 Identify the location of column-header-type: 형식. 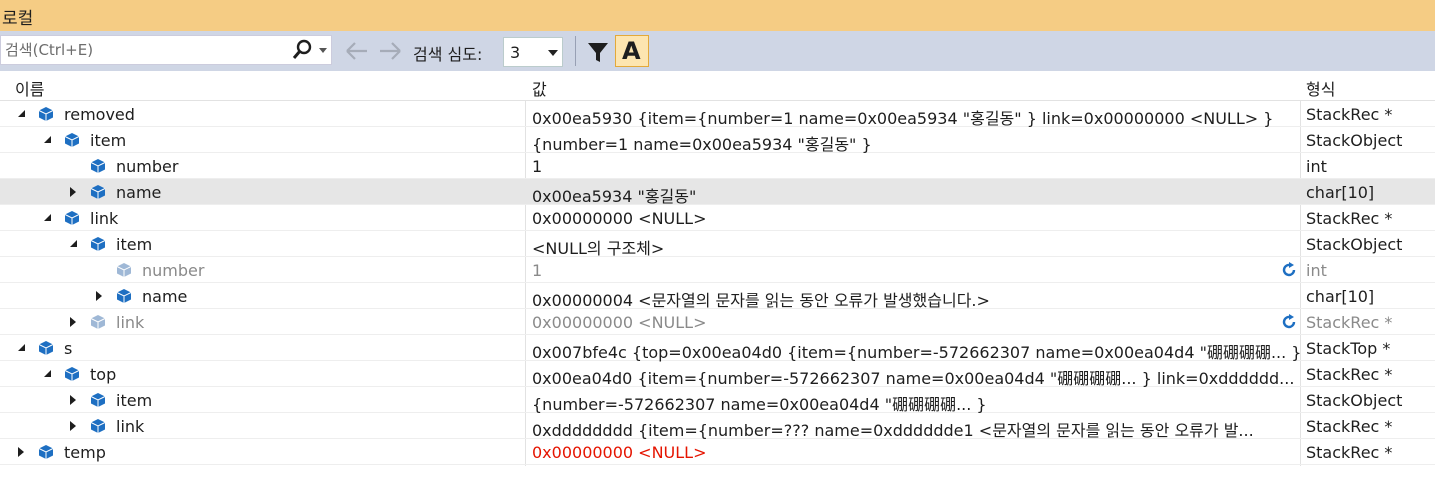
(1320, 88).